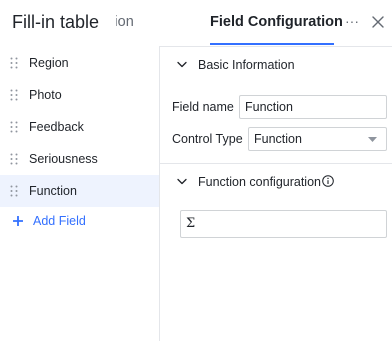 The width and height of the screenshot is (392, 341). Describe the element at coordinates (18, 221) in the screenshot. I see `plus-icon` at that location.